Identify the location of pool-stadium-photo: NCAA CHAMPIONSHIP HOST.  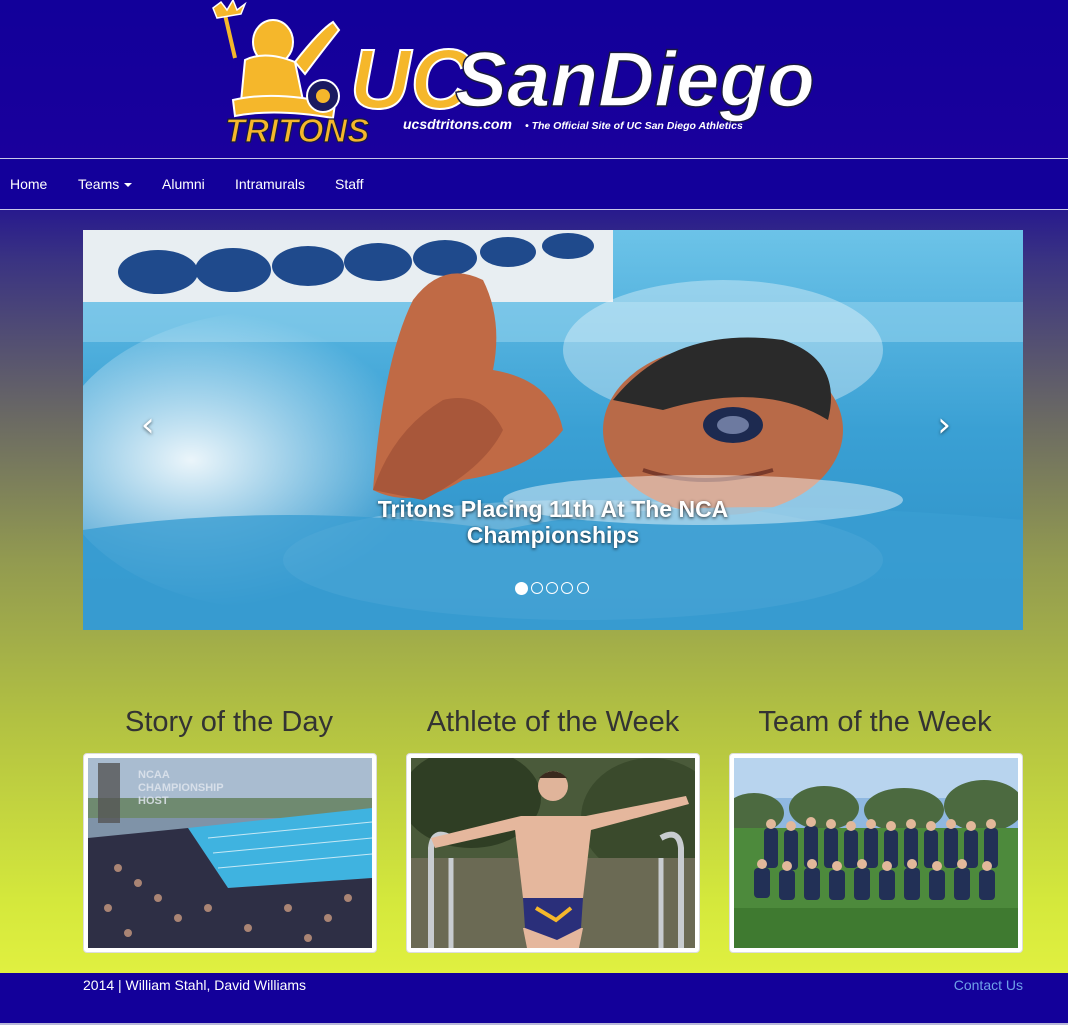
(230, 853).